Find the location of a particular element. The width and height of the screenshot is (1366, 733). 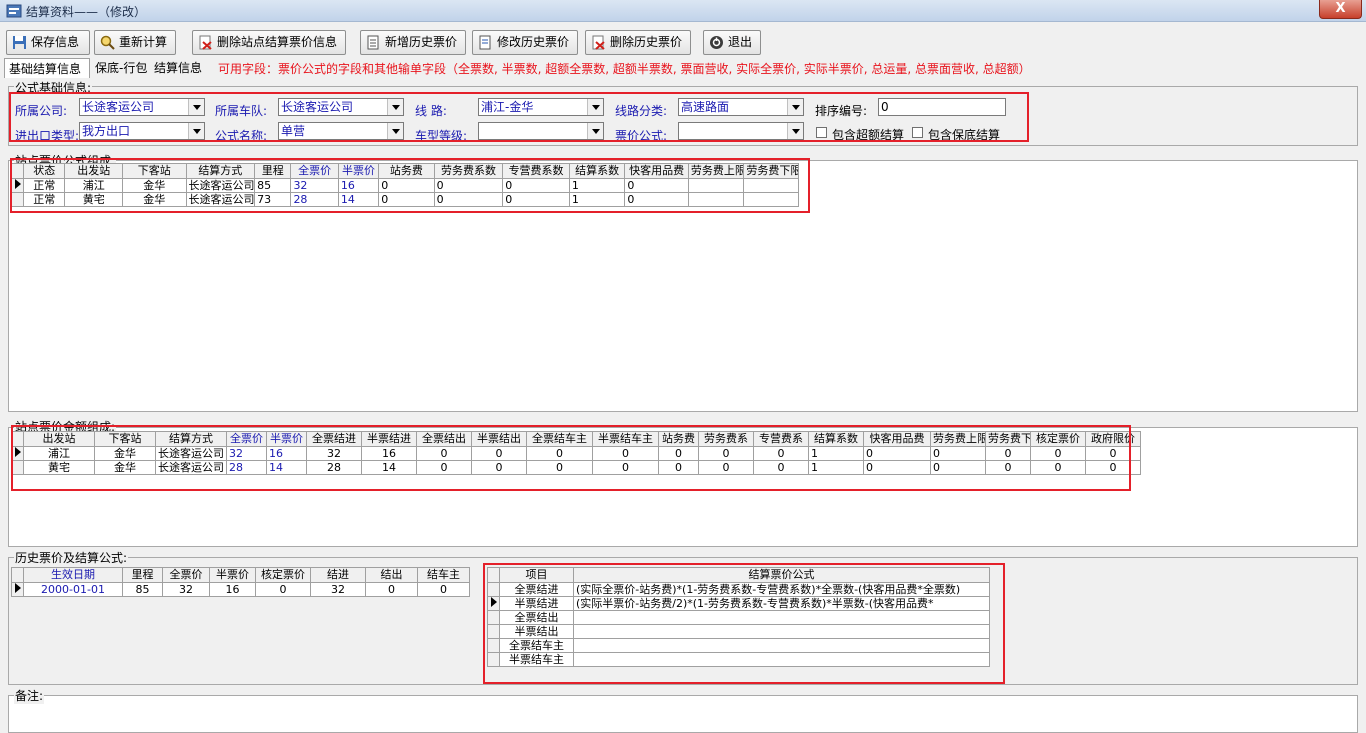

floppy-disk-icon is located at coordinates (19, 42).